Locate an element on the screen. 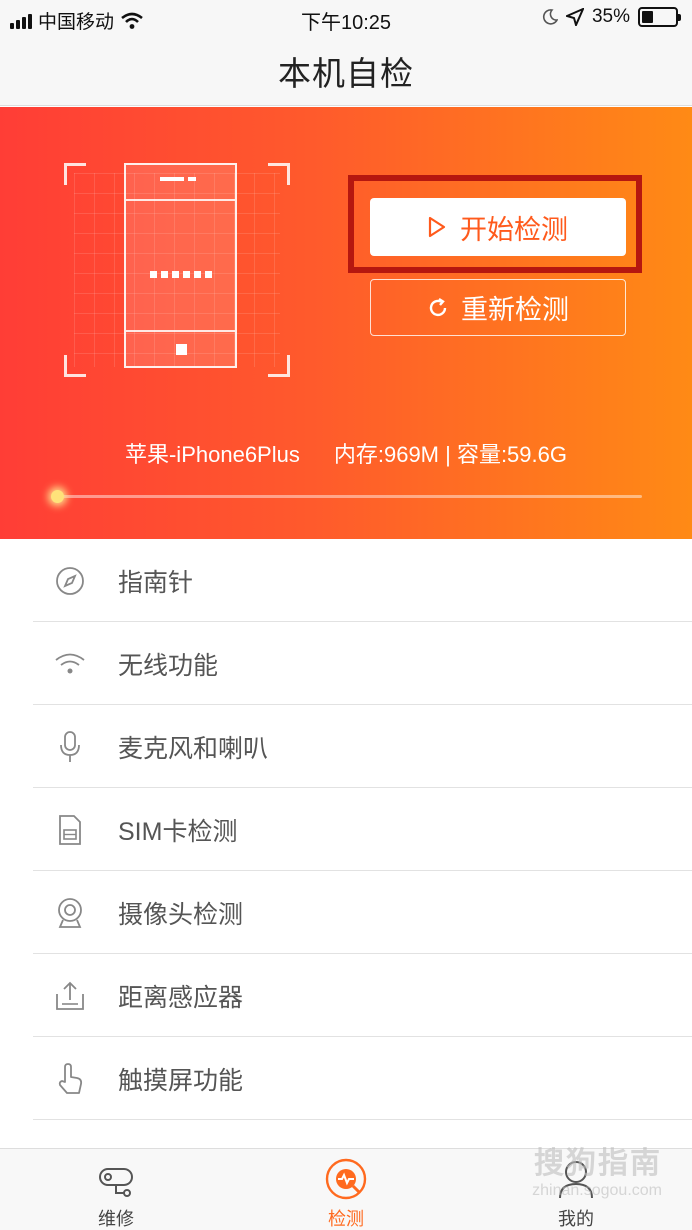 The width and height of the screenshot is (692, 1230). list-item-label: 指南针 is located at coordinates (156, 582).